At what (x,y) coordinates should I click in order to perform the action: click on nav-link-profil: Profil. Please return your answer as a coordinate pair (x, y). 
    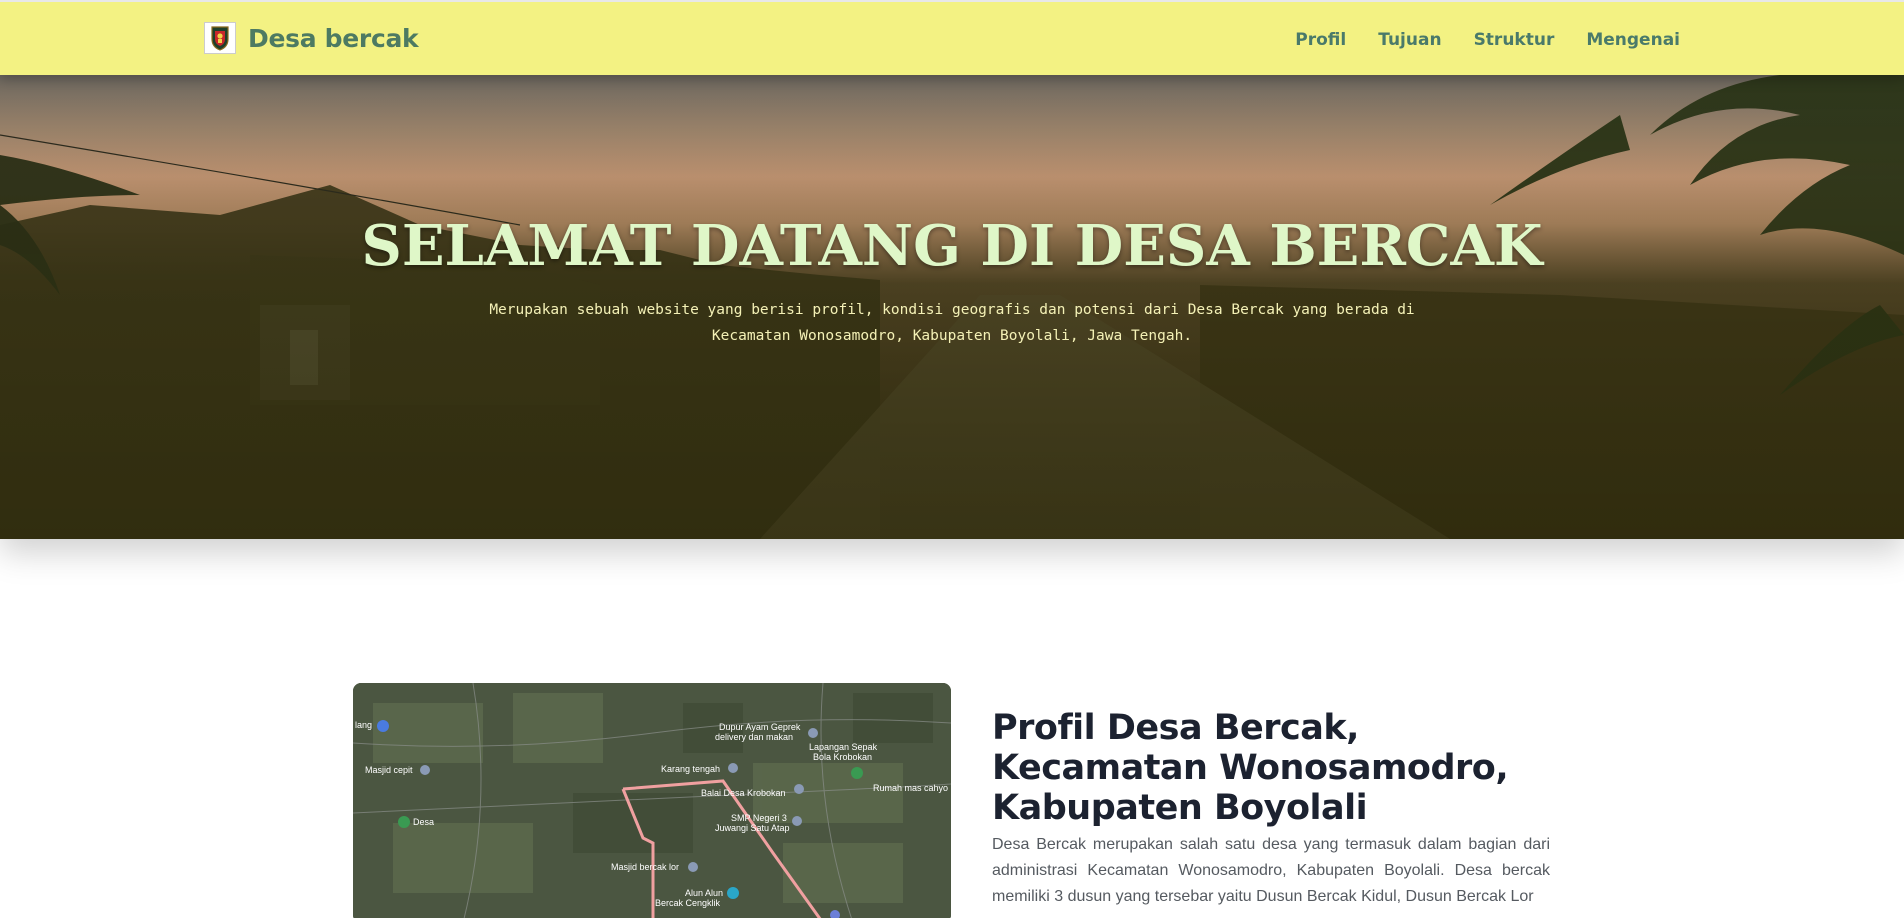
    Looking at the image, I should click on (1320, 40).